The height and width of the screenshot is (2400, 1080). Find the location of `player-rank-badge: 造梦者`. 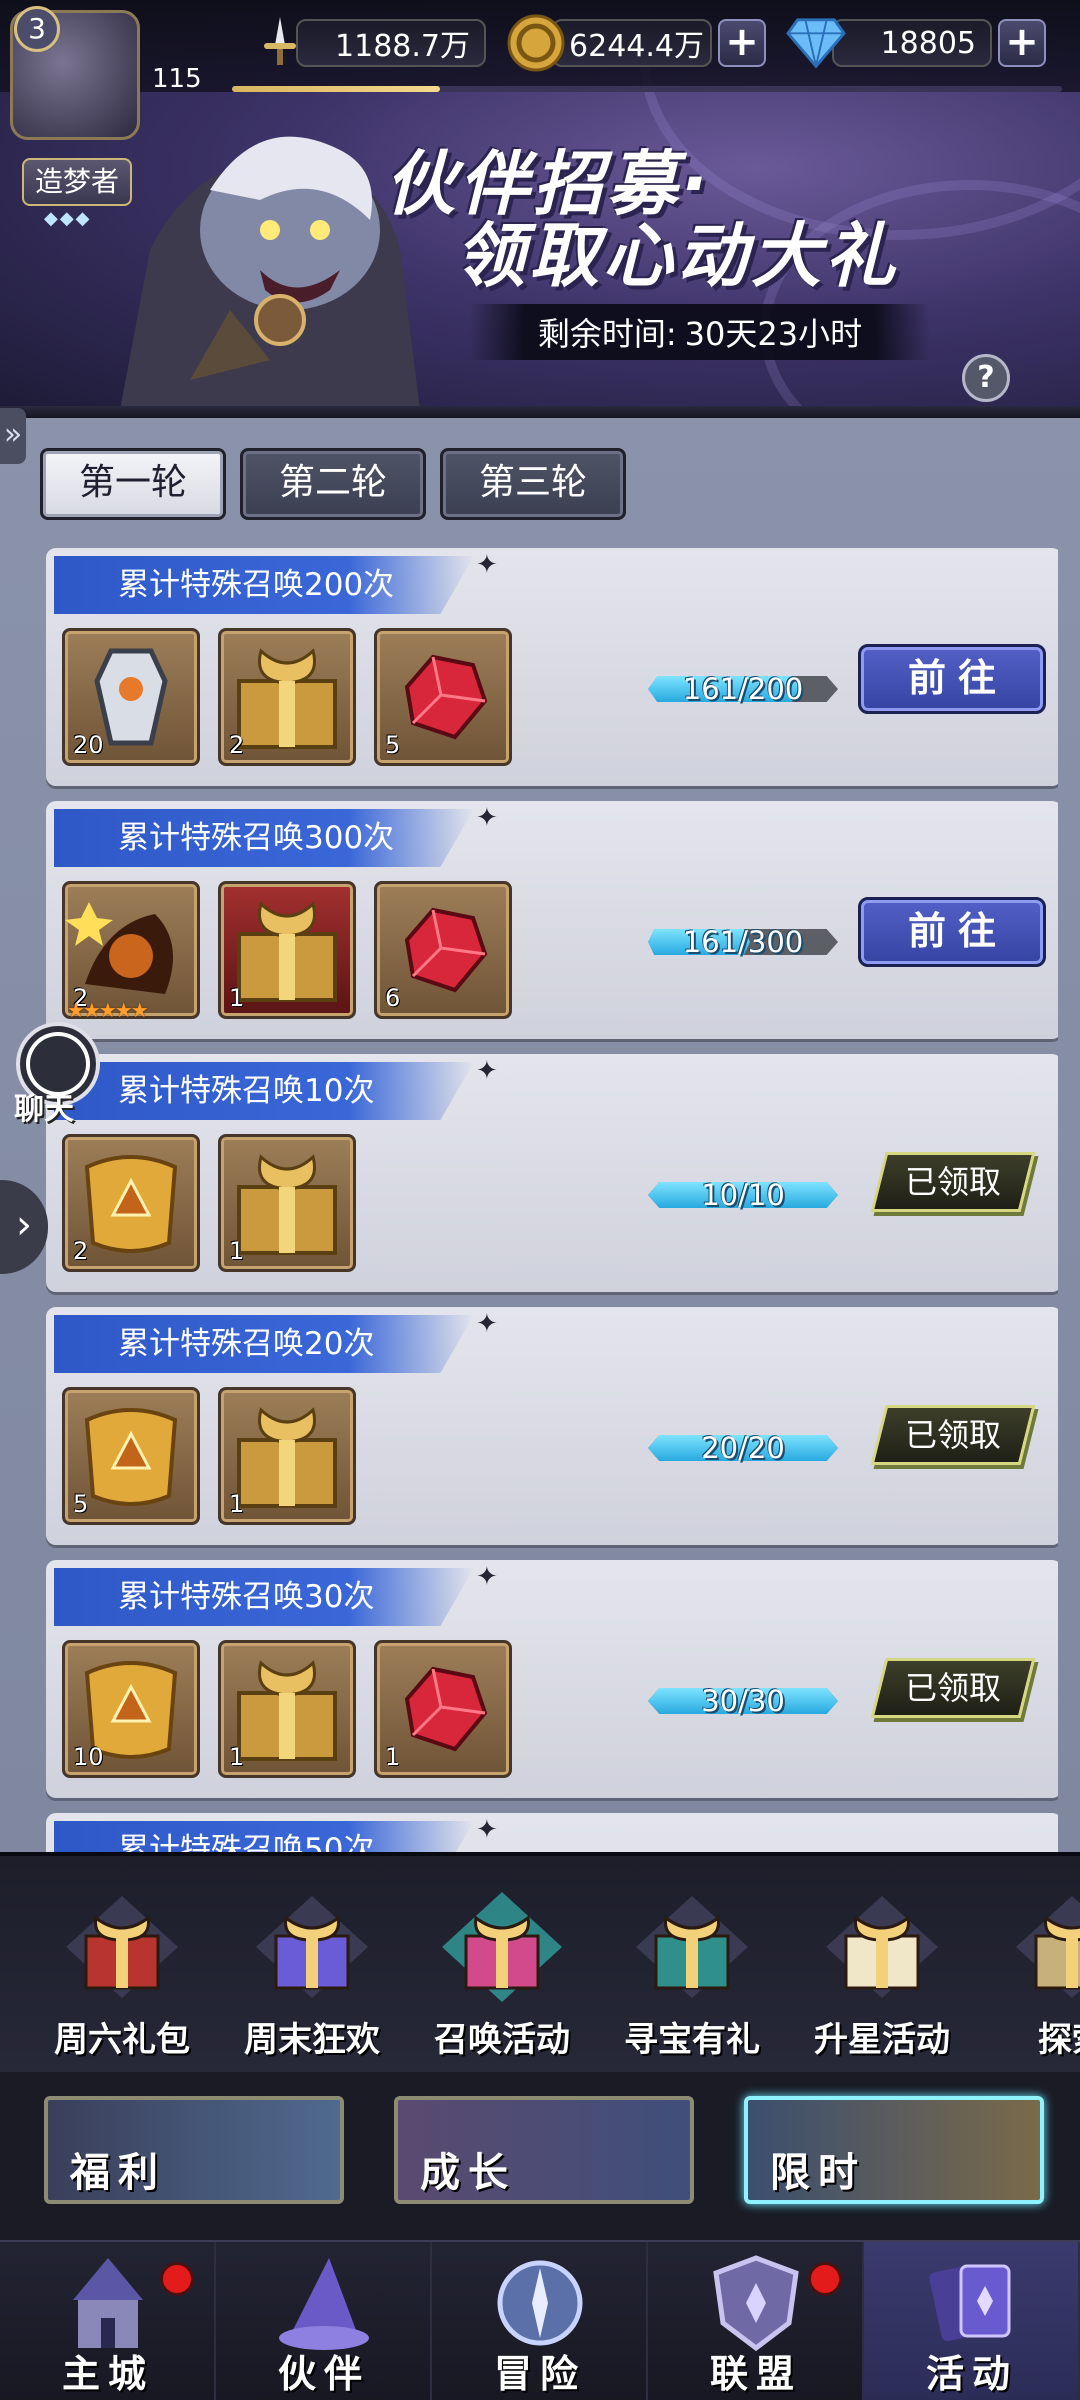

player-rank-badge: 造梦者 is located at coordinates (77, 182).